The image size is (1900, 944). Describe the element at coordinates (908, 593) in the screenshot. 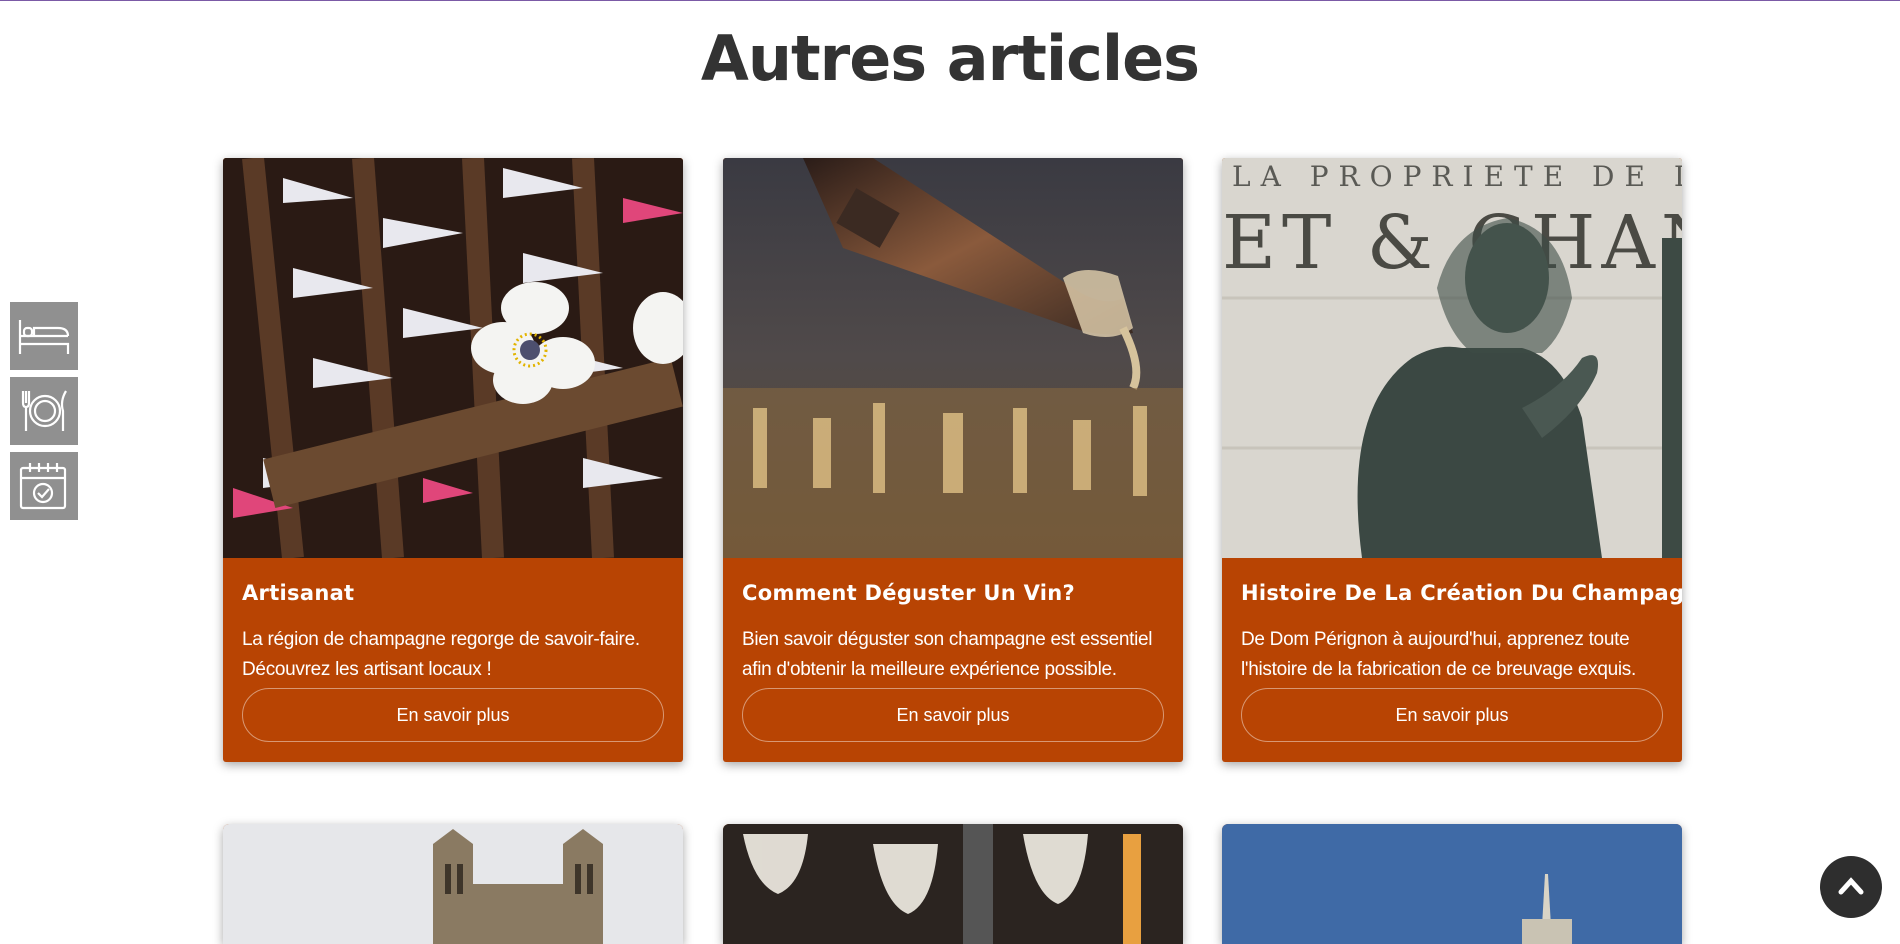

I see `article-title: Comment Déguster Un Vin?` at that location.